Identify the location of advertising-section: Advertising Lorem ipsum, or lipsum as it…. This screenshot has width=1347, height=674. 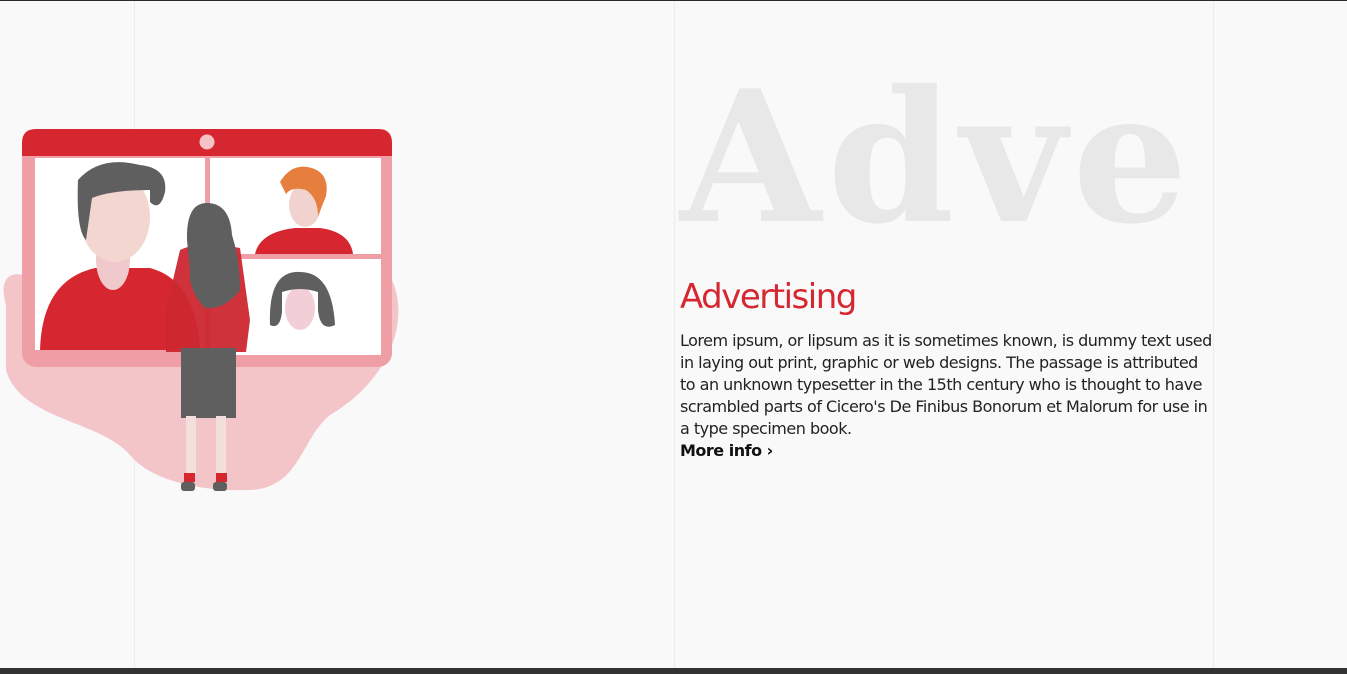
(946, 370).